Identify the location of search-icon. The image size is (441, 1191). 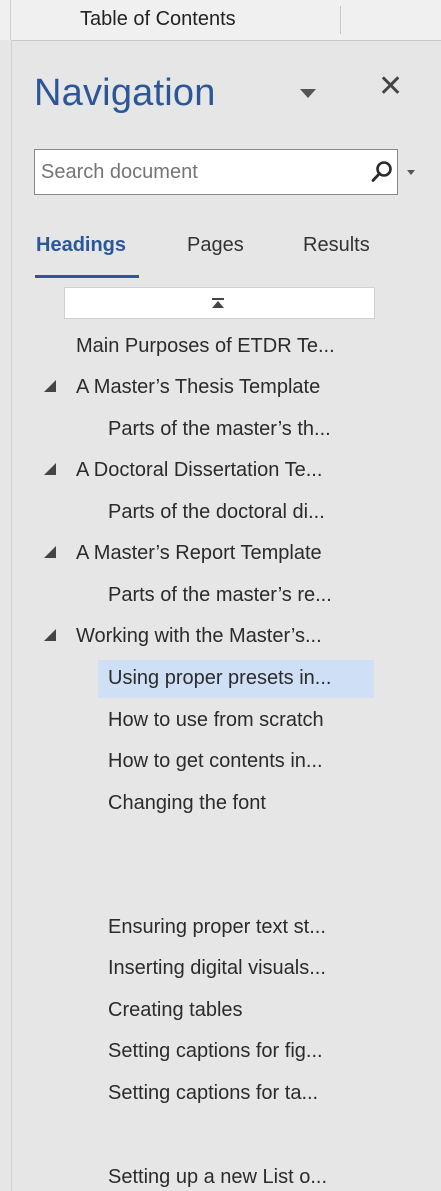
(382, 172).